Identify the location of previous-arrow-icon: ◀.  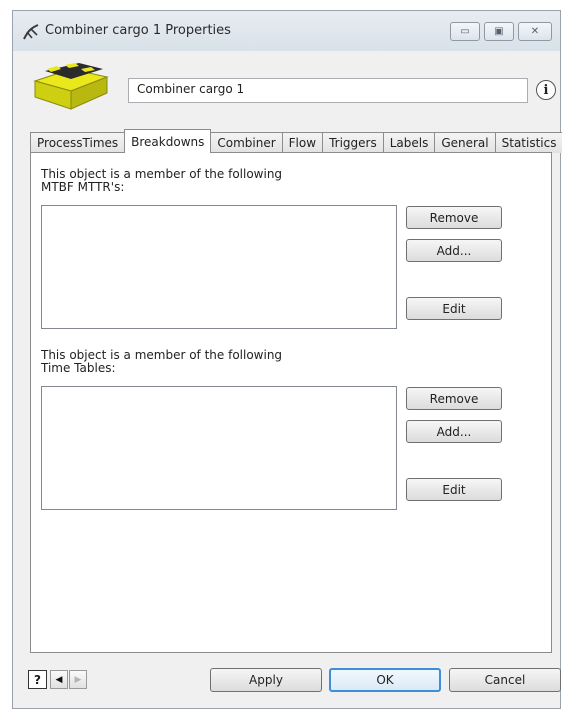
(59, 679).